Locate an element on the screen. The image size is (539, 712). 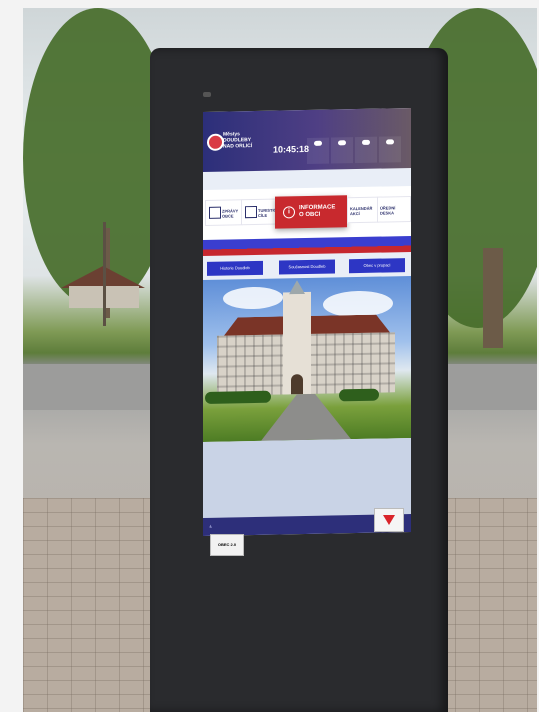
castle-gate is located at coordinates (297, 384).